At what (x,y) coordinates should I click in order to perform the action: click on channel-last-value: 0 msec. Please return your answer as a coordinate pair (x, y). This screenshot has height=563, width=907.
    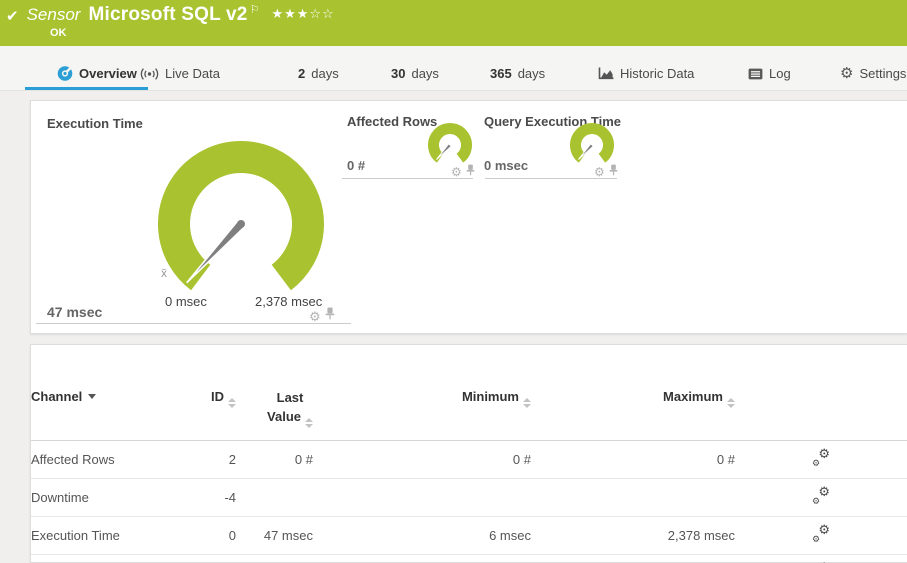
    Looking at the image, I should click on (274, 558).